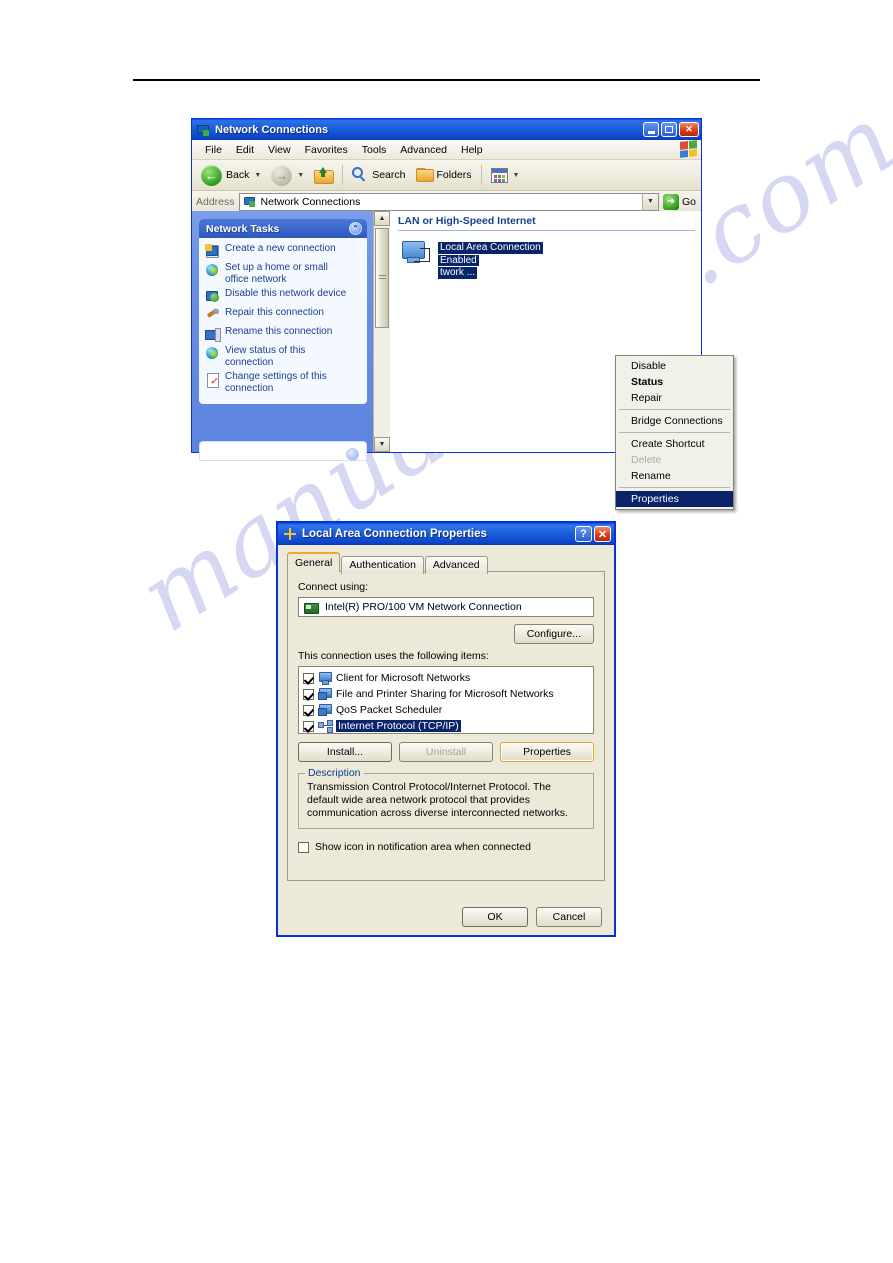 The width and height of the screenshot is (893, 1263). I want to click on checkbox-qos-packet-scheduler, so click(308, 710).